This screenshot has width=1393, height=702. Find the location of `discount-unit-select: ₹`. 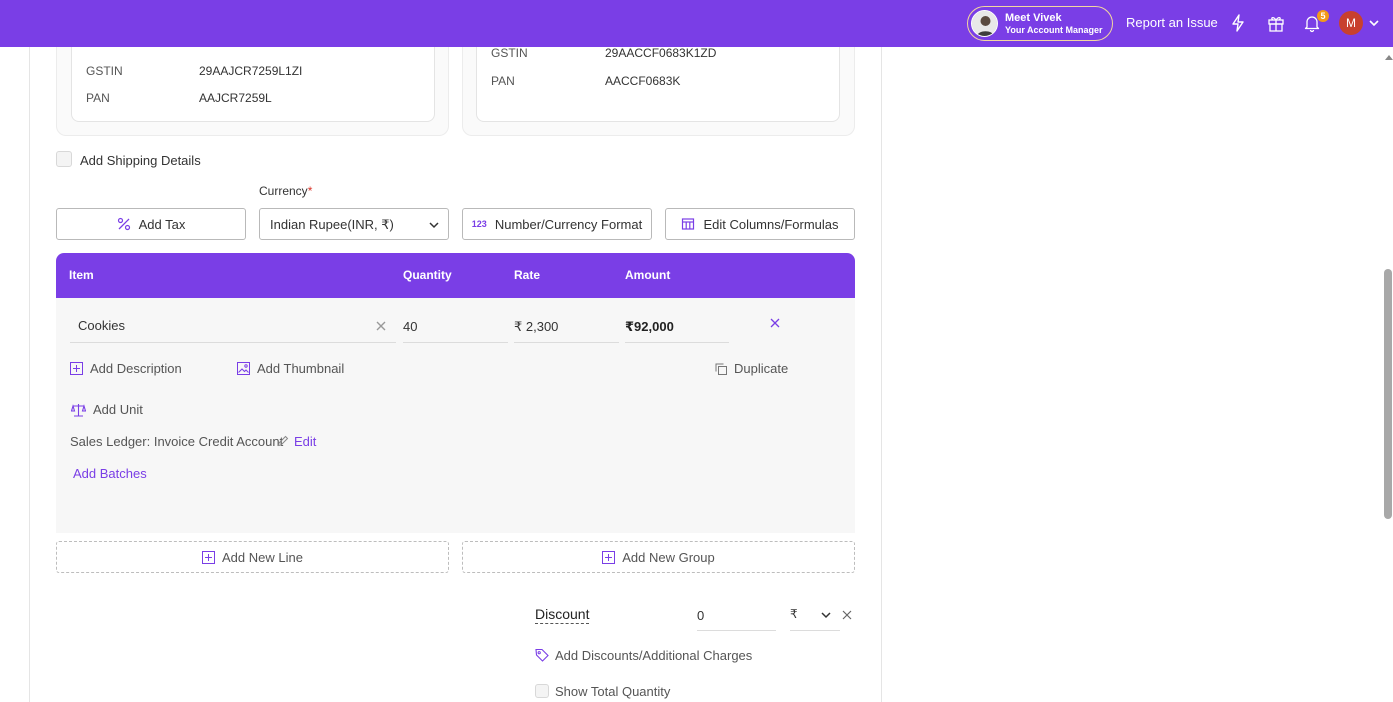

discount-unit-select: ₹ is located at coordinates (794, 614).